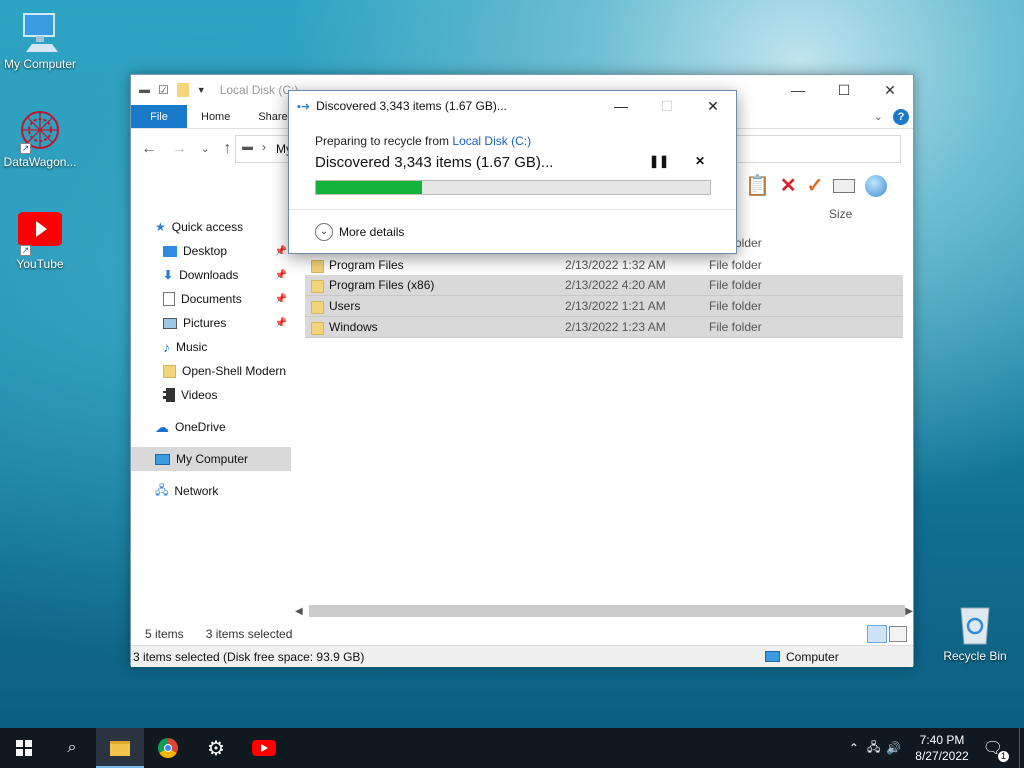  I want to click on maximize-button: ☐, so click(844, 90).